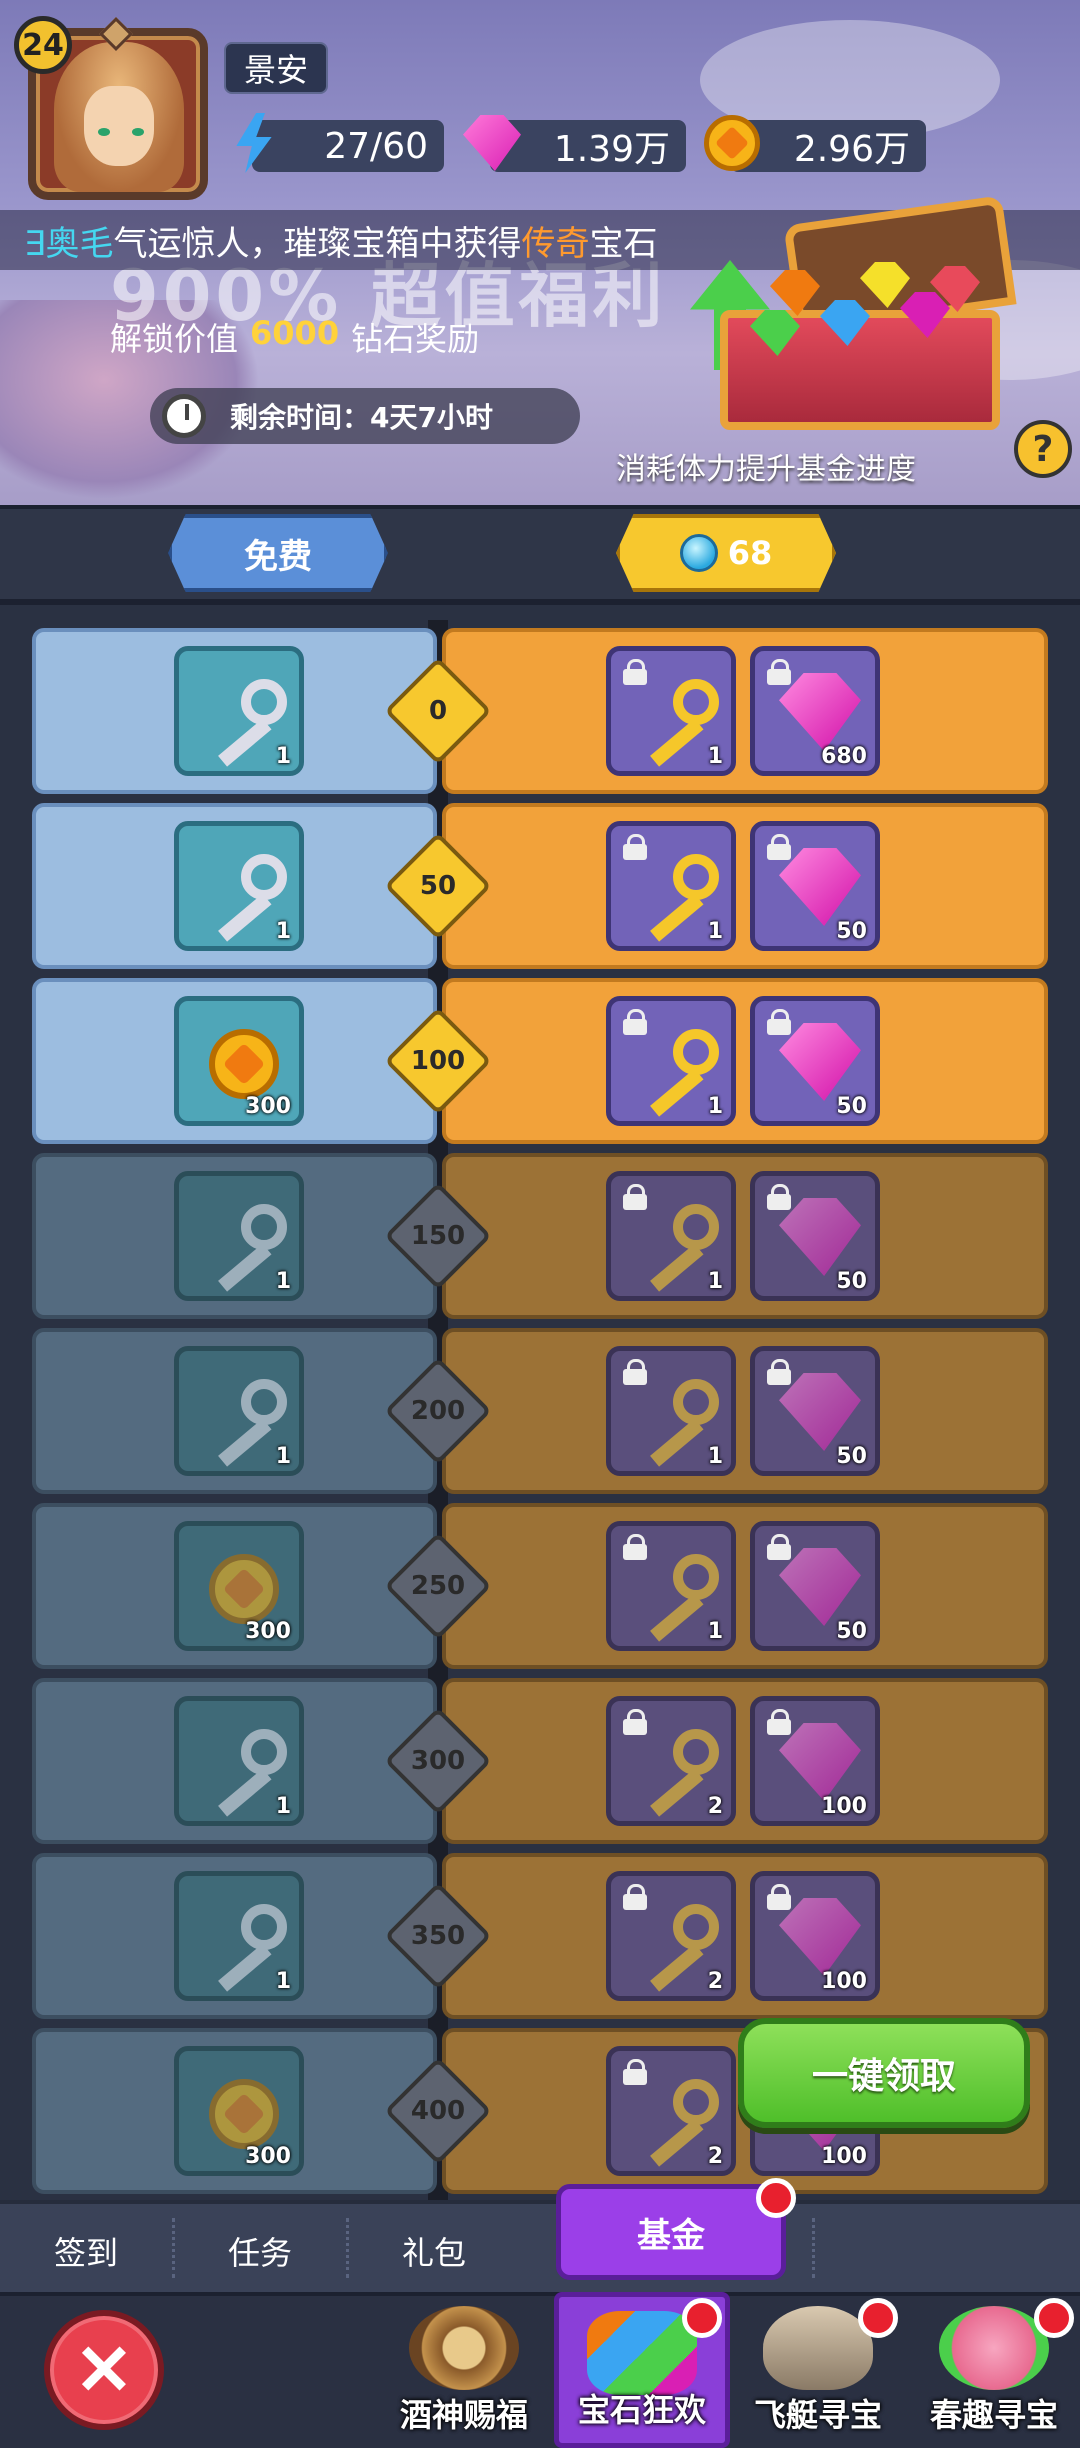 Image resolution: width=1080 pixels, height=2448 pixels. Describe the element at coordinates (766, 469) in the screenshot. I see `fund-hint-text: 消耗体力提升基金进度` at that location.